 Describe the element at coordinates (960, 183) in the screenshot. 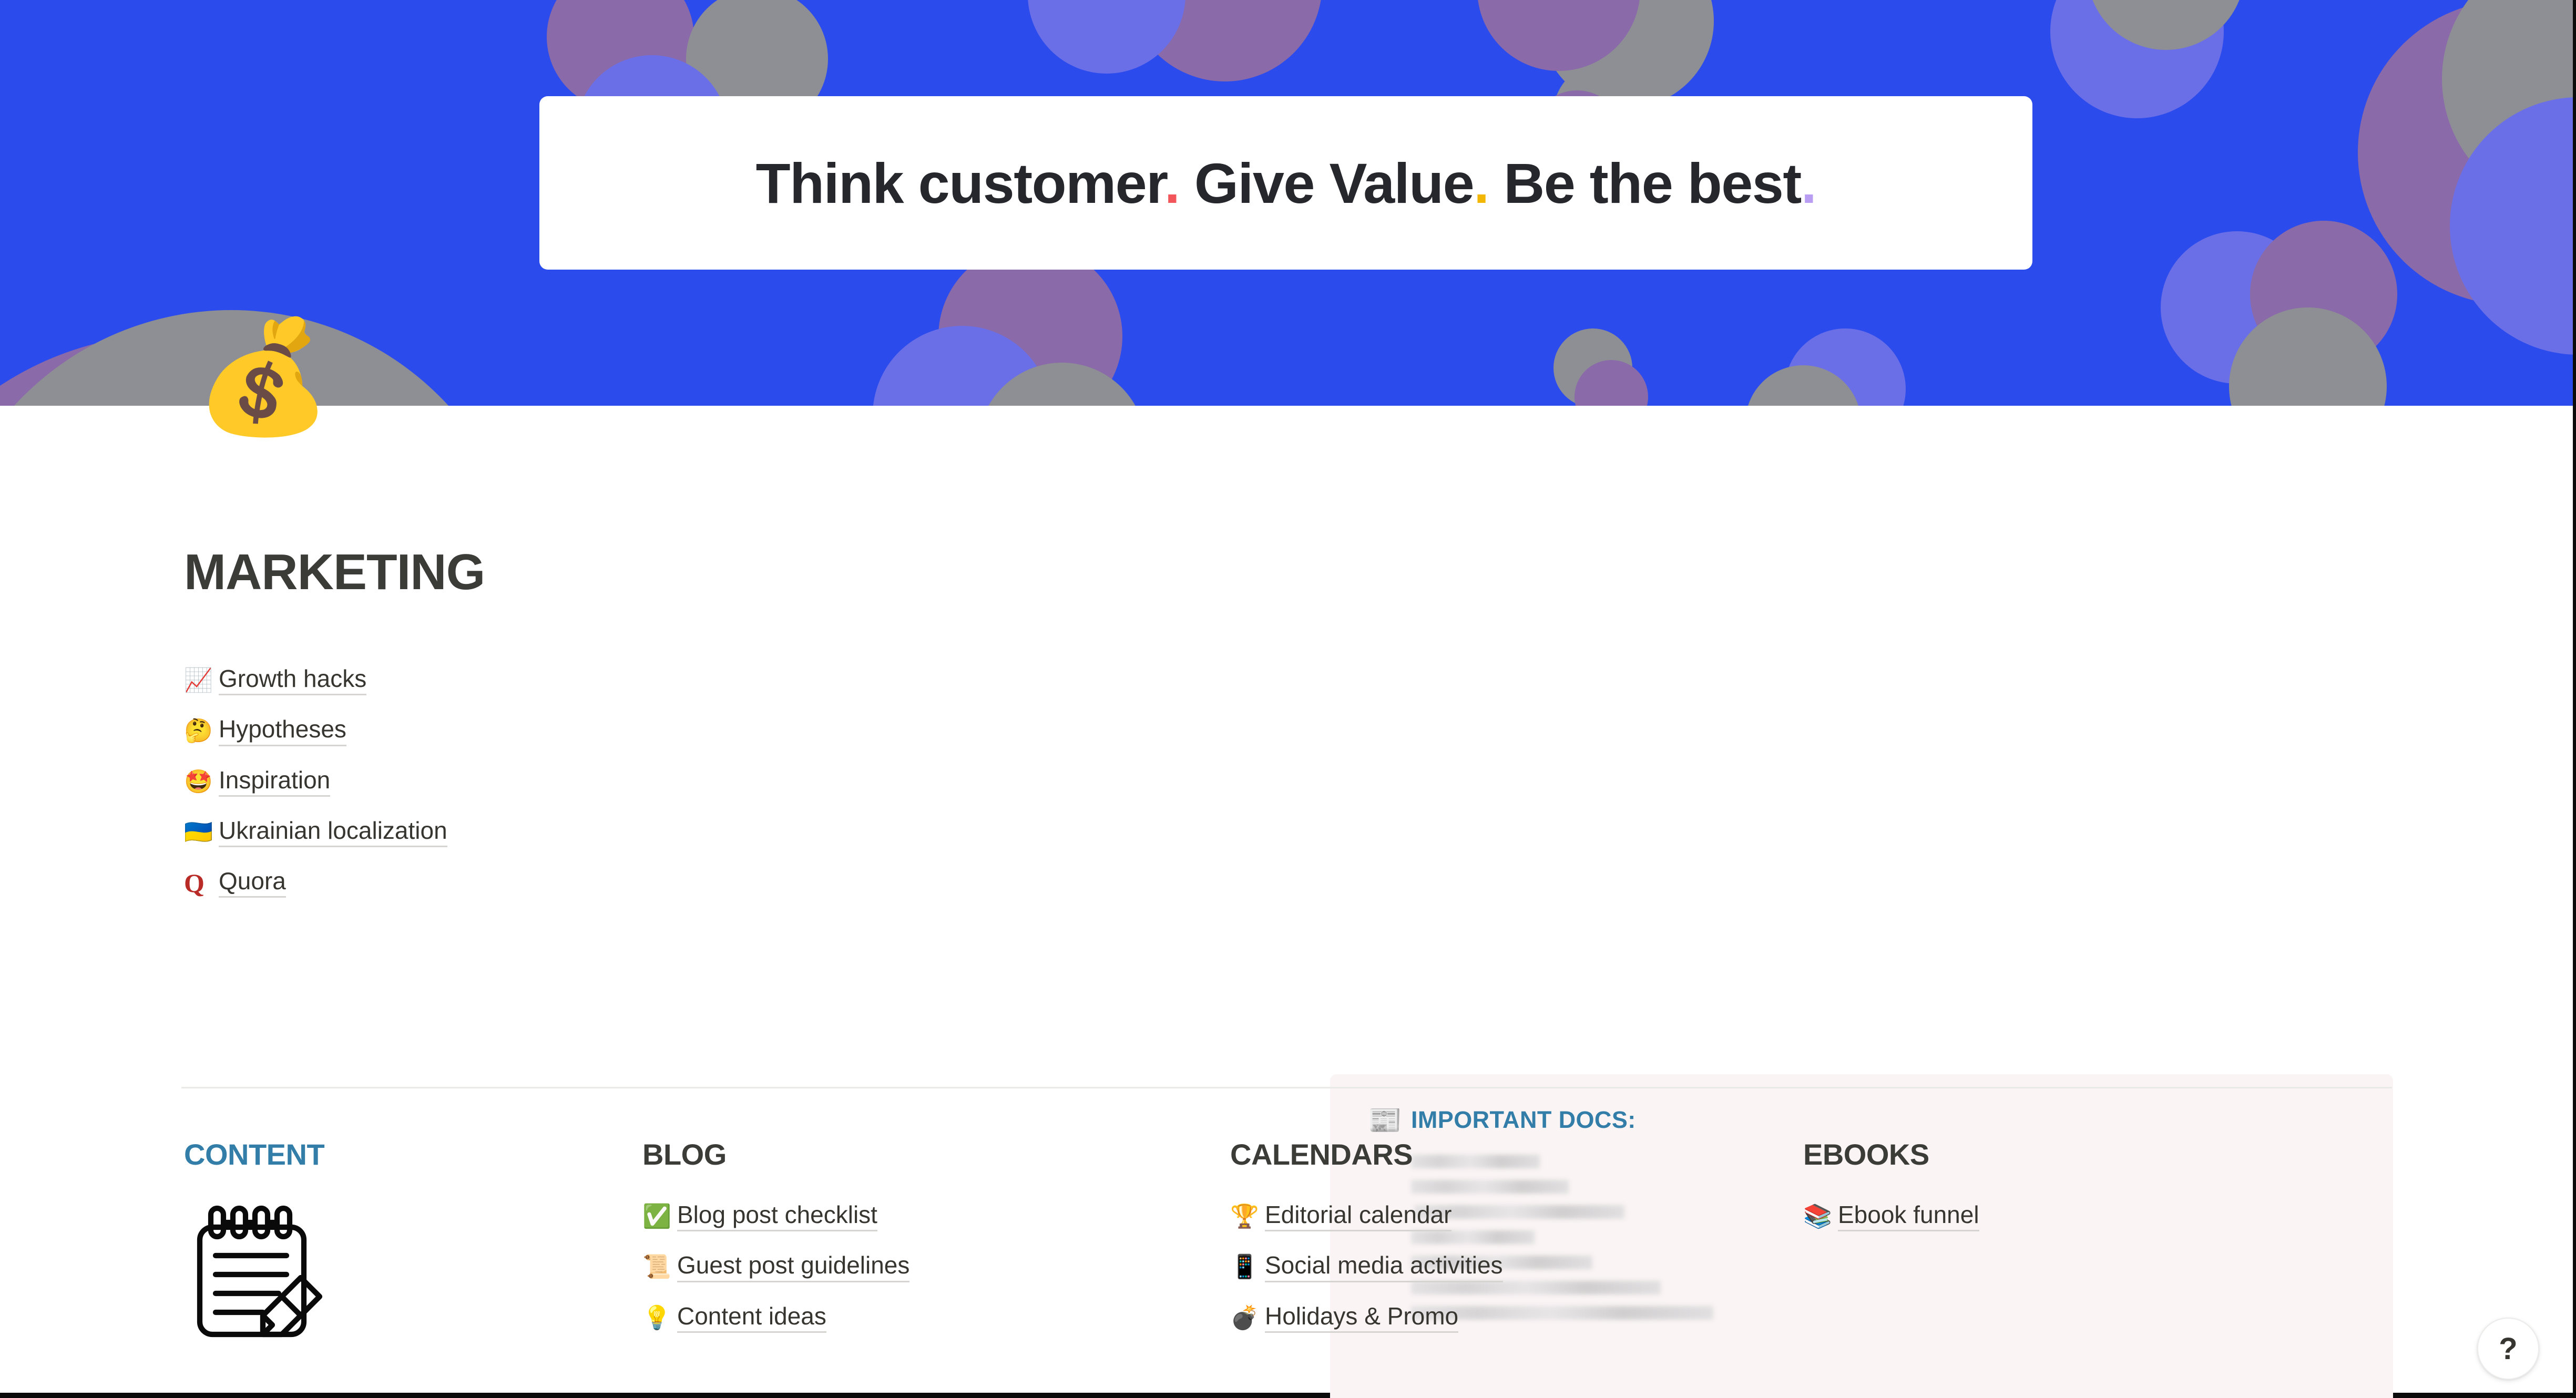

I see `banner-part-1: Think customer` at that location.